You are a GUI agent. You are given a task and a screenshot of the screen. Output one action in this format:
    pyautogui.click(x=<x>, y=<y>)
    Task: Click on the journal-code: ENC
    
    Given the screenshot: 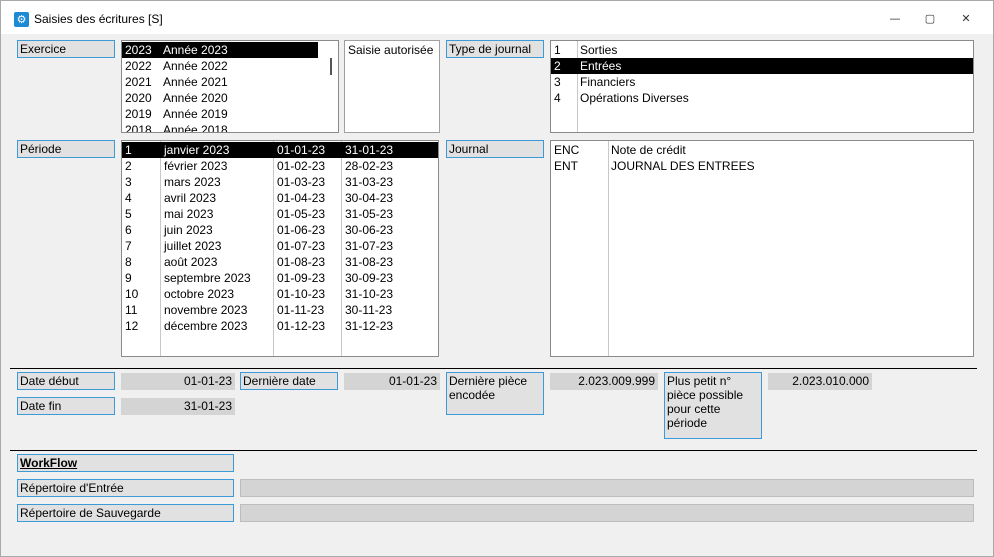 What is the action you would take?
    pyautogui.click(x=567, y=150)
    